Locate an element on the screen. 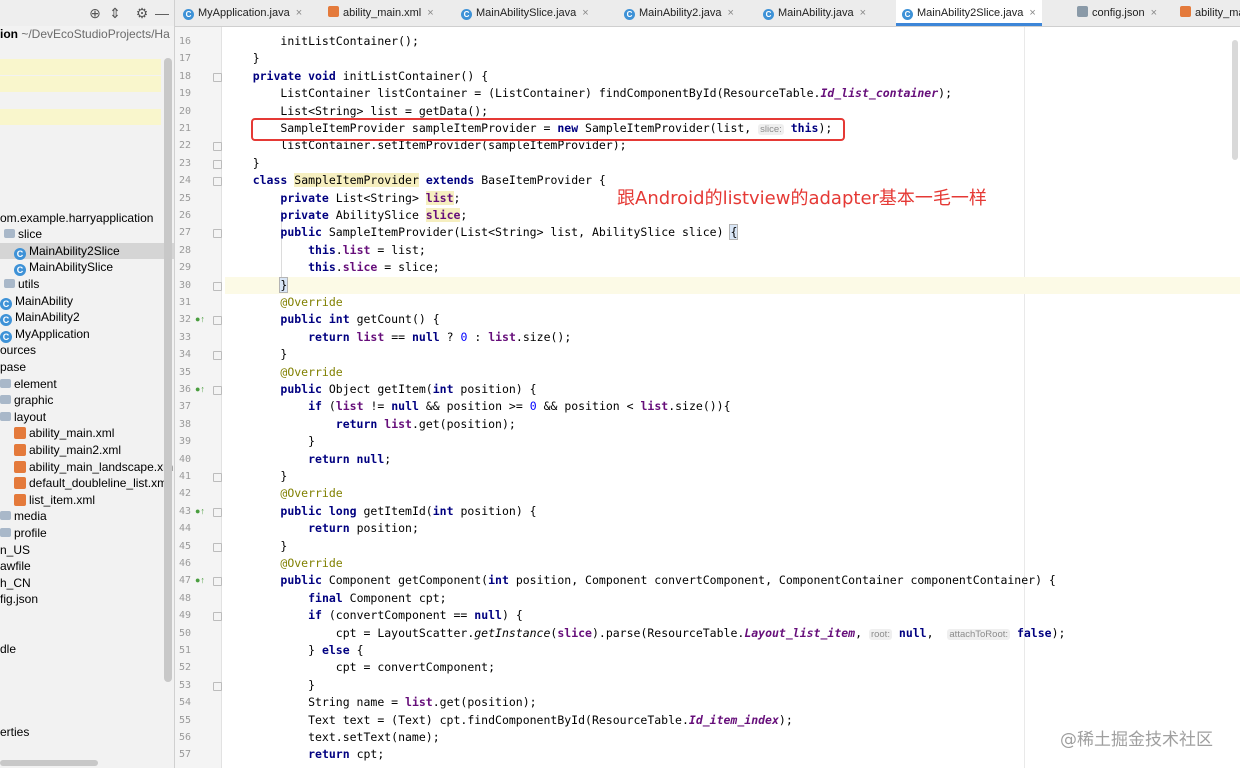 The height and width of the screenshot is (768, 1240). code-token: list is located at coordinates (439, 197).